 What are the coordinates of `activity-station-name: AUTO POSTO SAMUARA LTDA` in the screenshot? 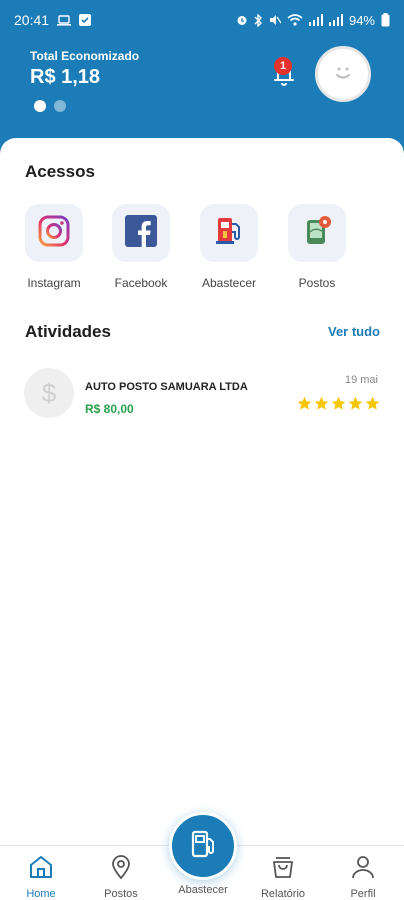 It's located at (166, 387).